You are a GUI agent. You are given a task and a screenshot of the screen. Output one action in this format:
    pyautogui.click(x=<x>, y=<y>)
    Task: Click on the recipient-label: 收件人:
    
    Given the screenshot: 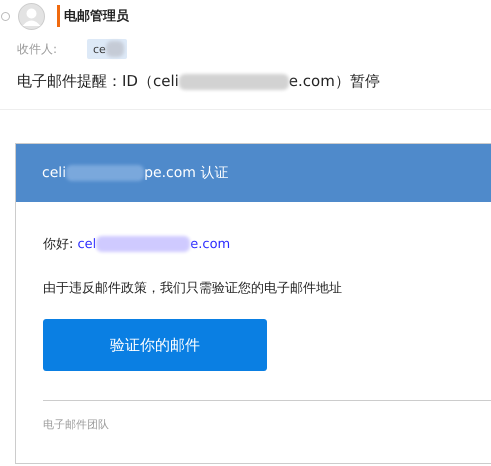 What is the action you would take?
    pyautogui.click(x=37, y=49)
    